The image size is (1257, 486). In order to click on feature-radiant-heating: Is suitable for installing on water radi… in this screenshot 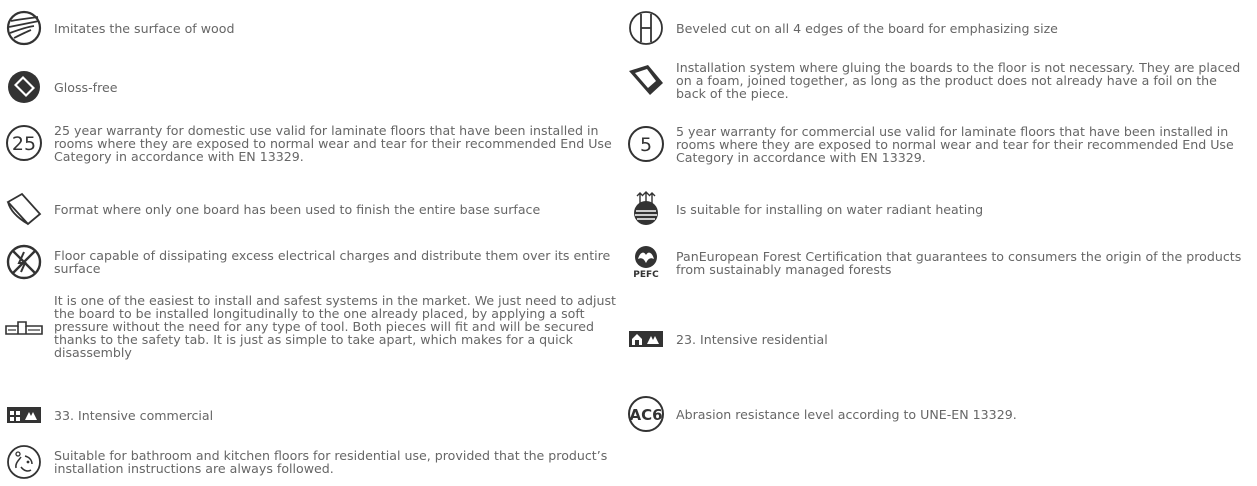, I will do `click(932, 209)`.